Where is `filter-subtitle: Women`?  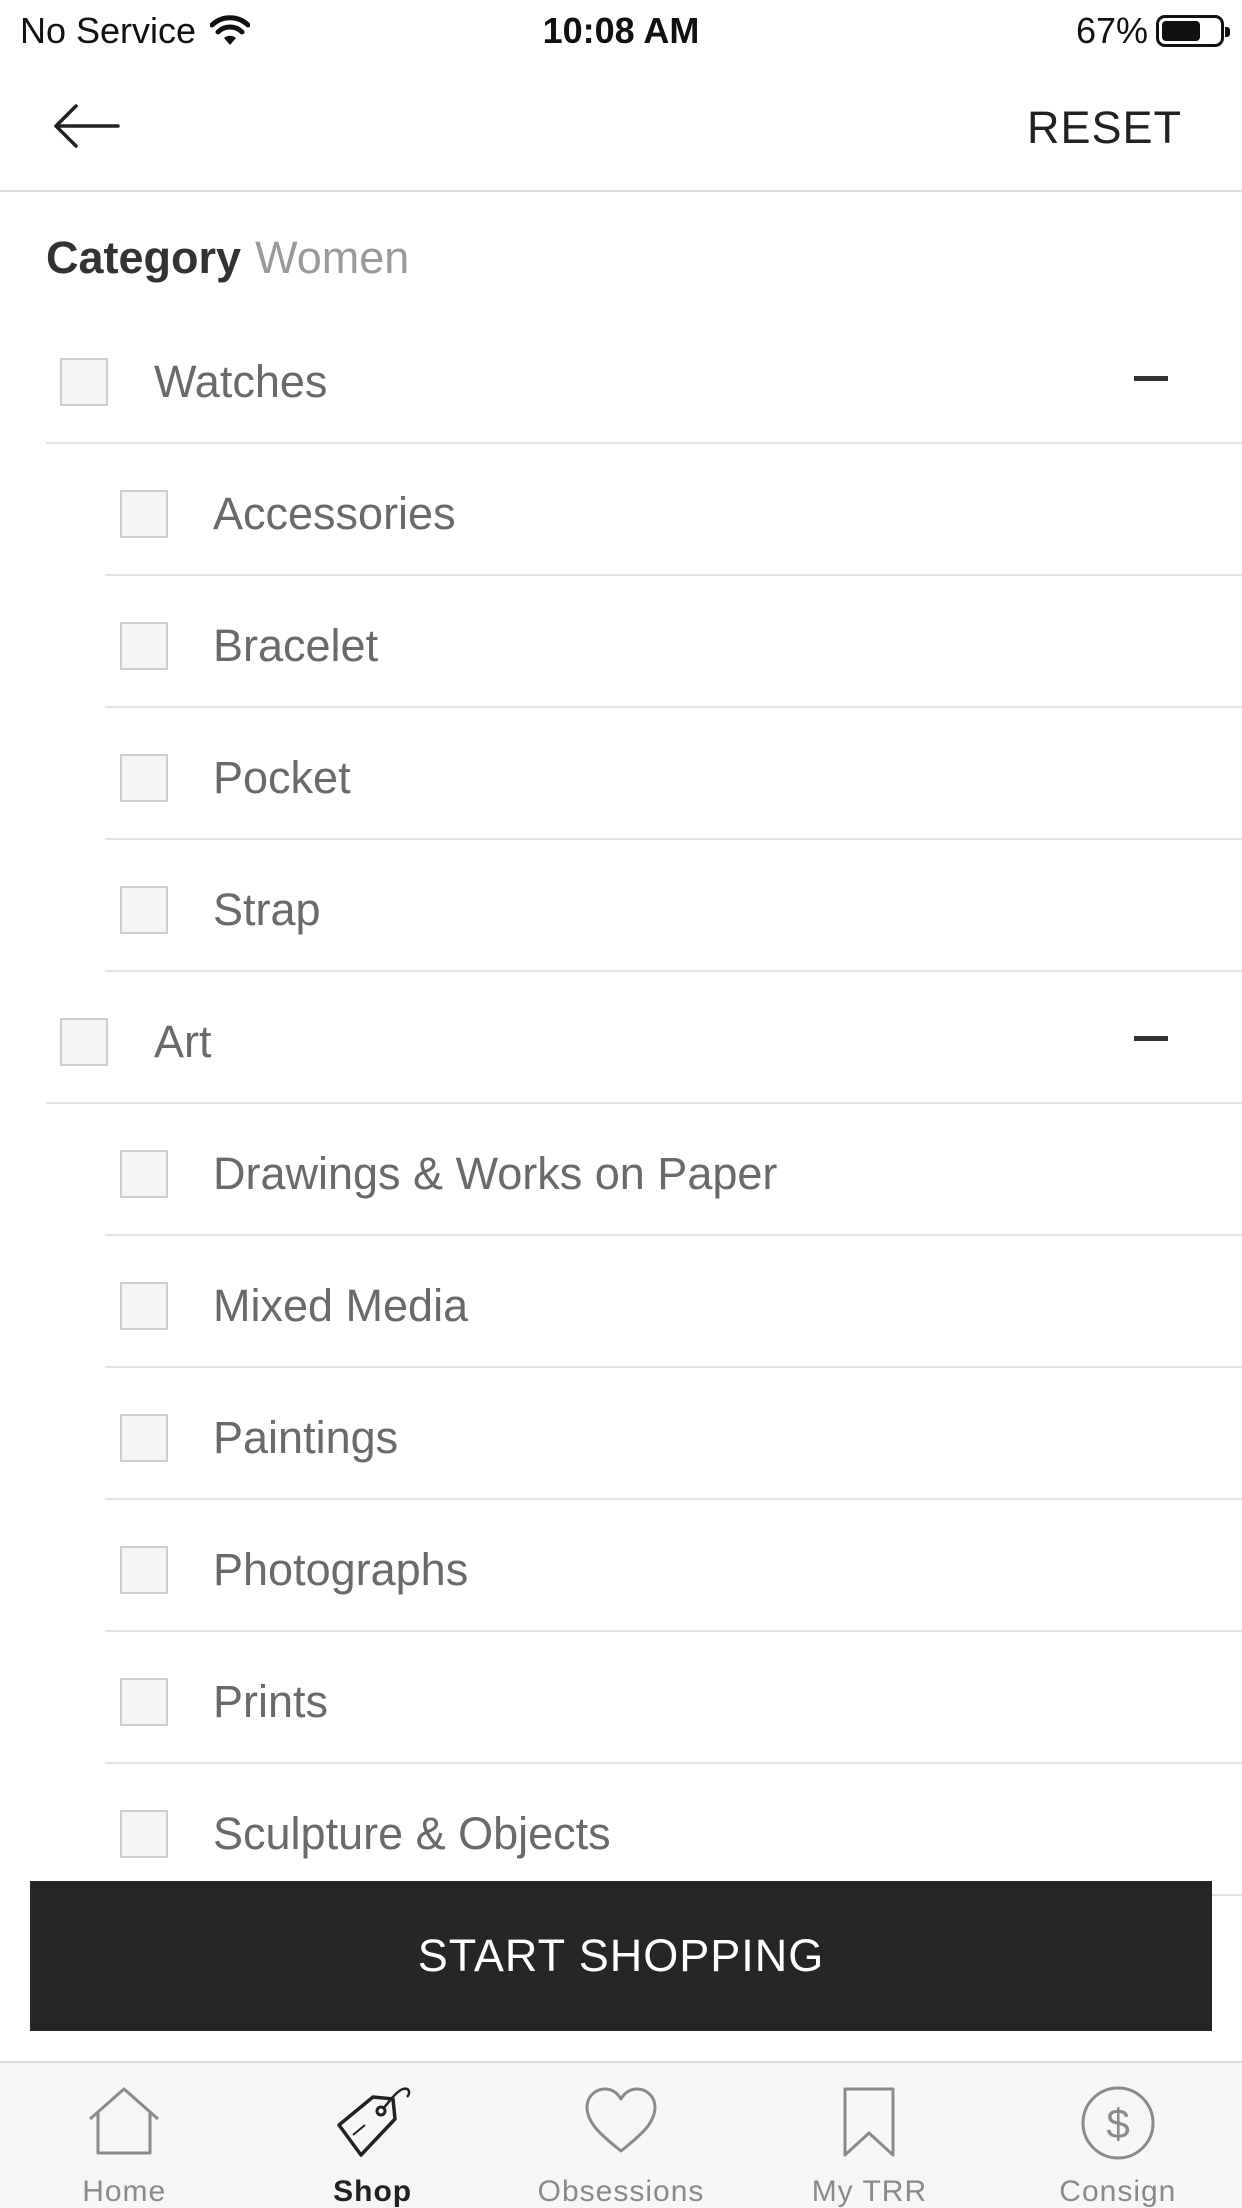
filter-subtitle: Women is located at coordinates (332, 257).